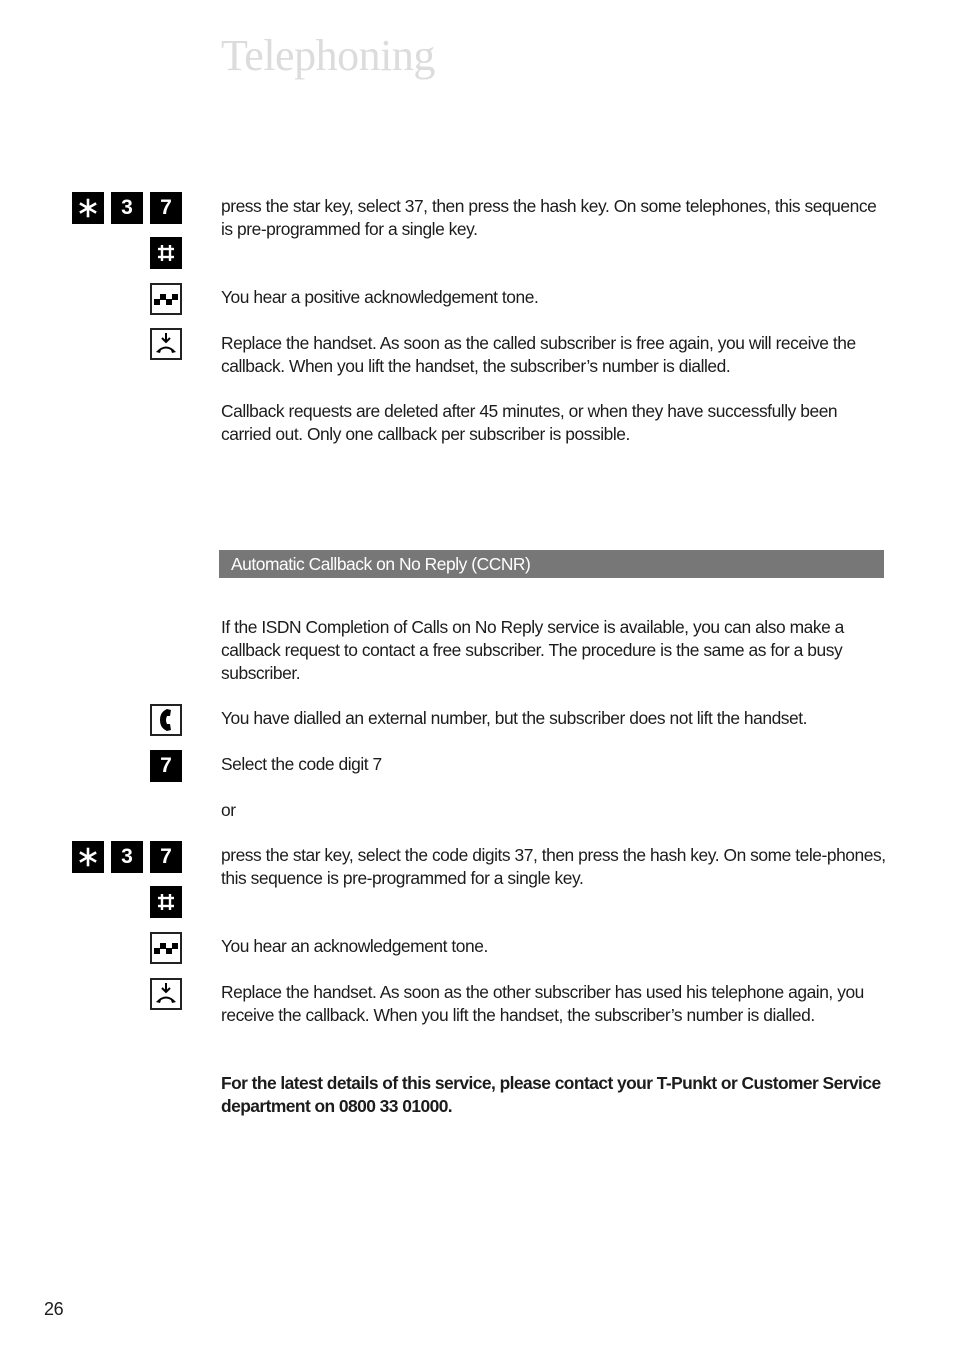  I want to click on step-select-digit-7: Select the code digit 7, so click(301, 764).